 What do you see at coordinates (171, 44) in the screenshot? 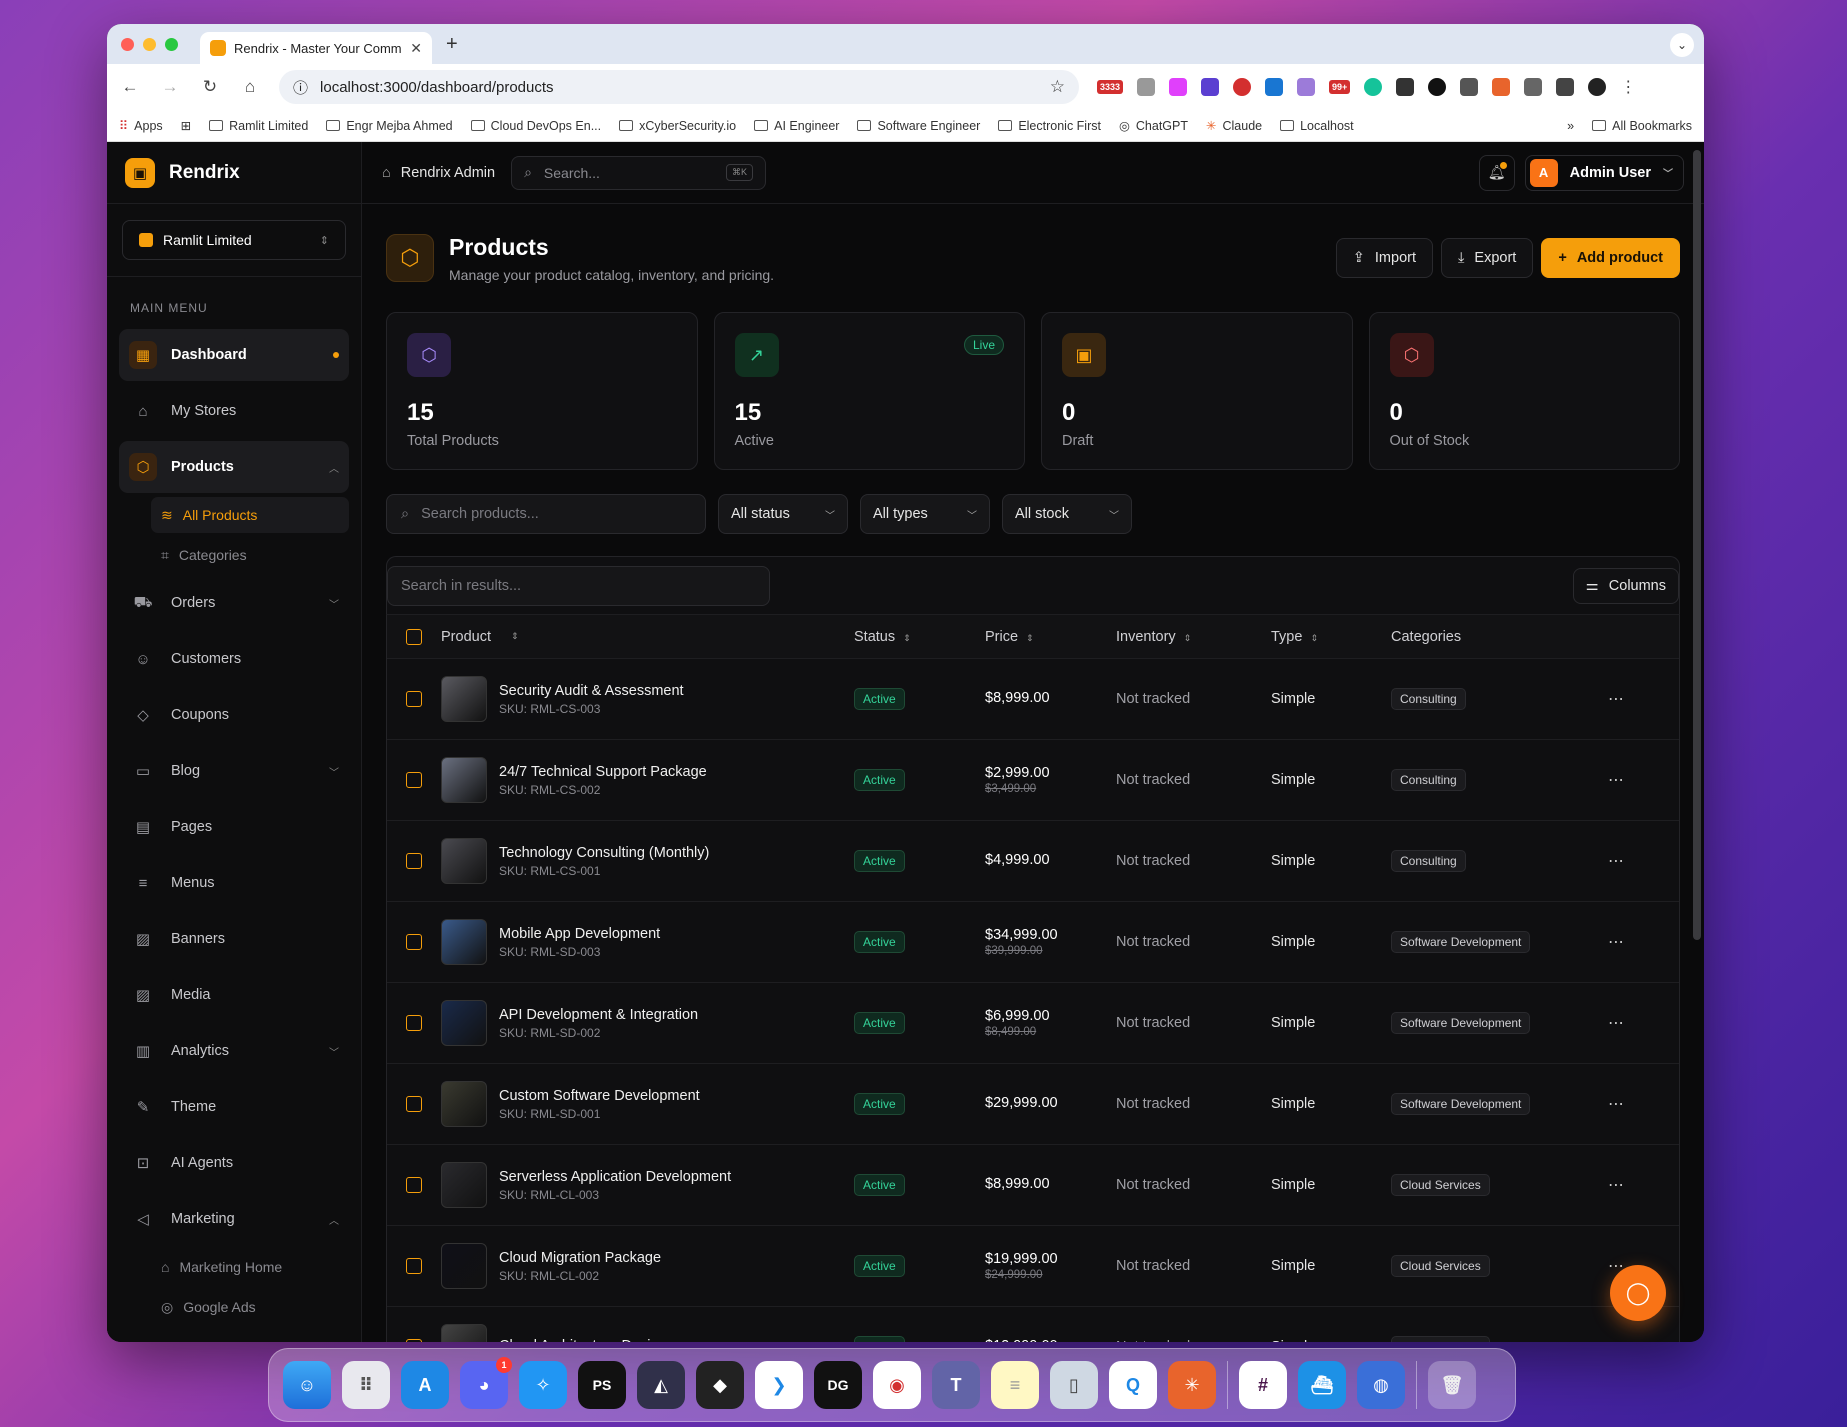
I see `zoom-window-button` at bounding box center [171, 44].